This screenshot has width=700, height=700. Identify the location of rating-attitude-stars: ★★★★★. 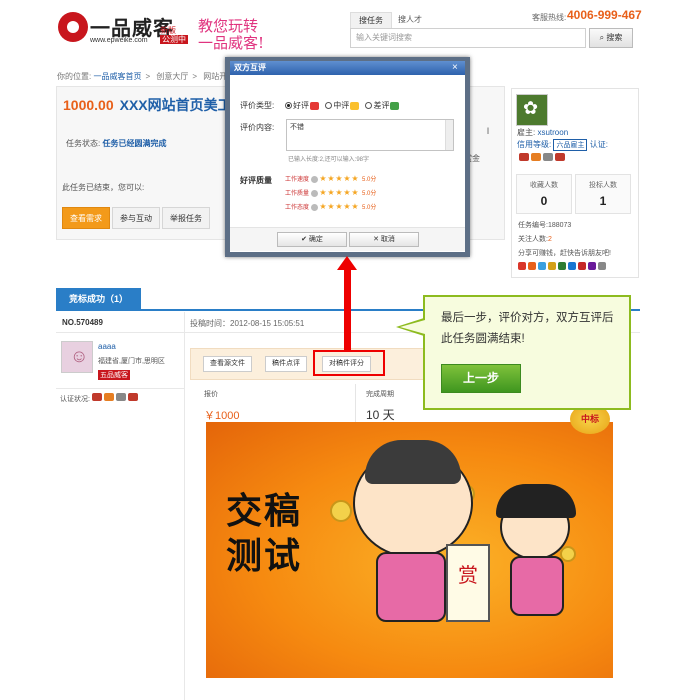
(339, 207).